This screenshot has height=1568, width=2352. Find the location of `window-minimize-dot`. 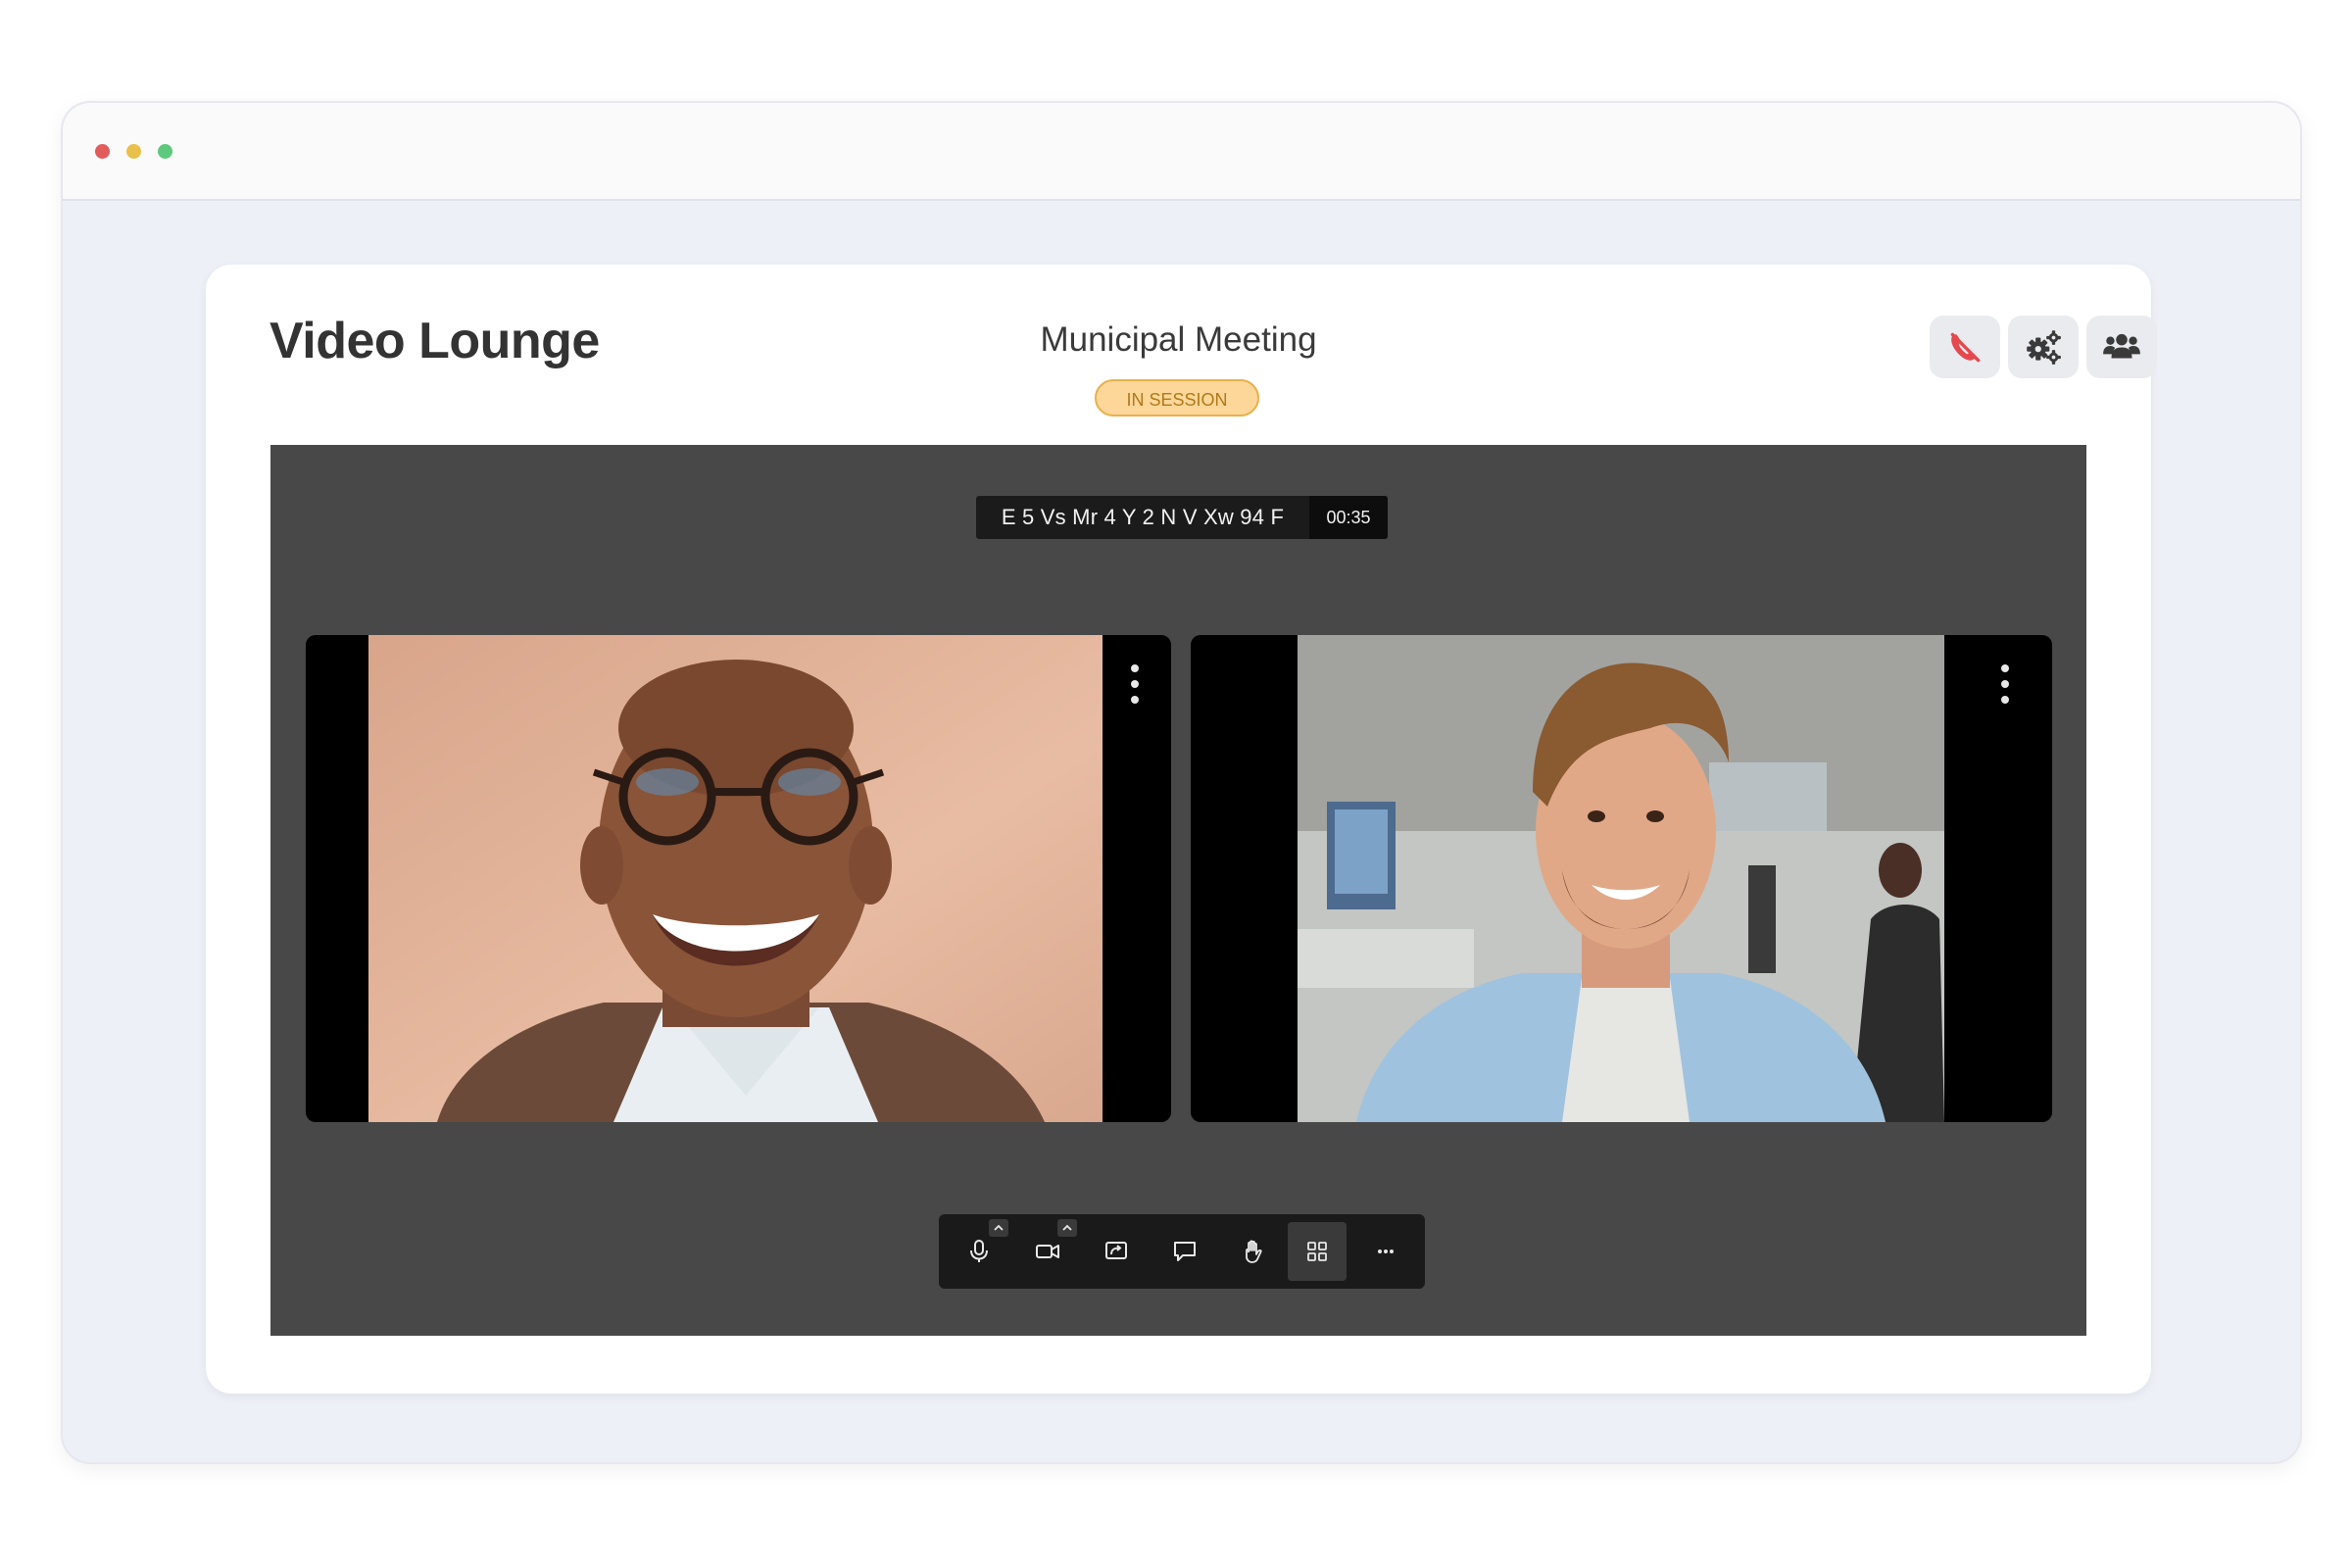

window-minimize-dot is located at coordinates (133, 151).